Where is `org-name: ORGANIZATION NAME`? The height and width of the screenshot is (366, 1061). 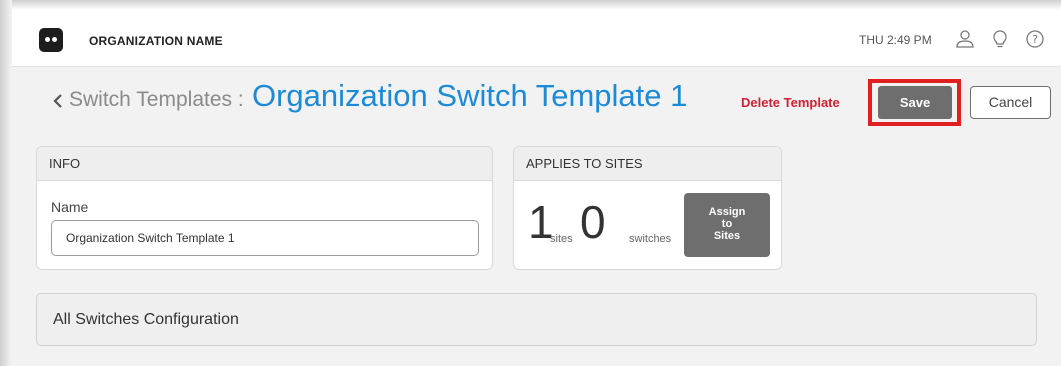
org-name: ORGANIZATION NAME is located at coordinates (156, 41).